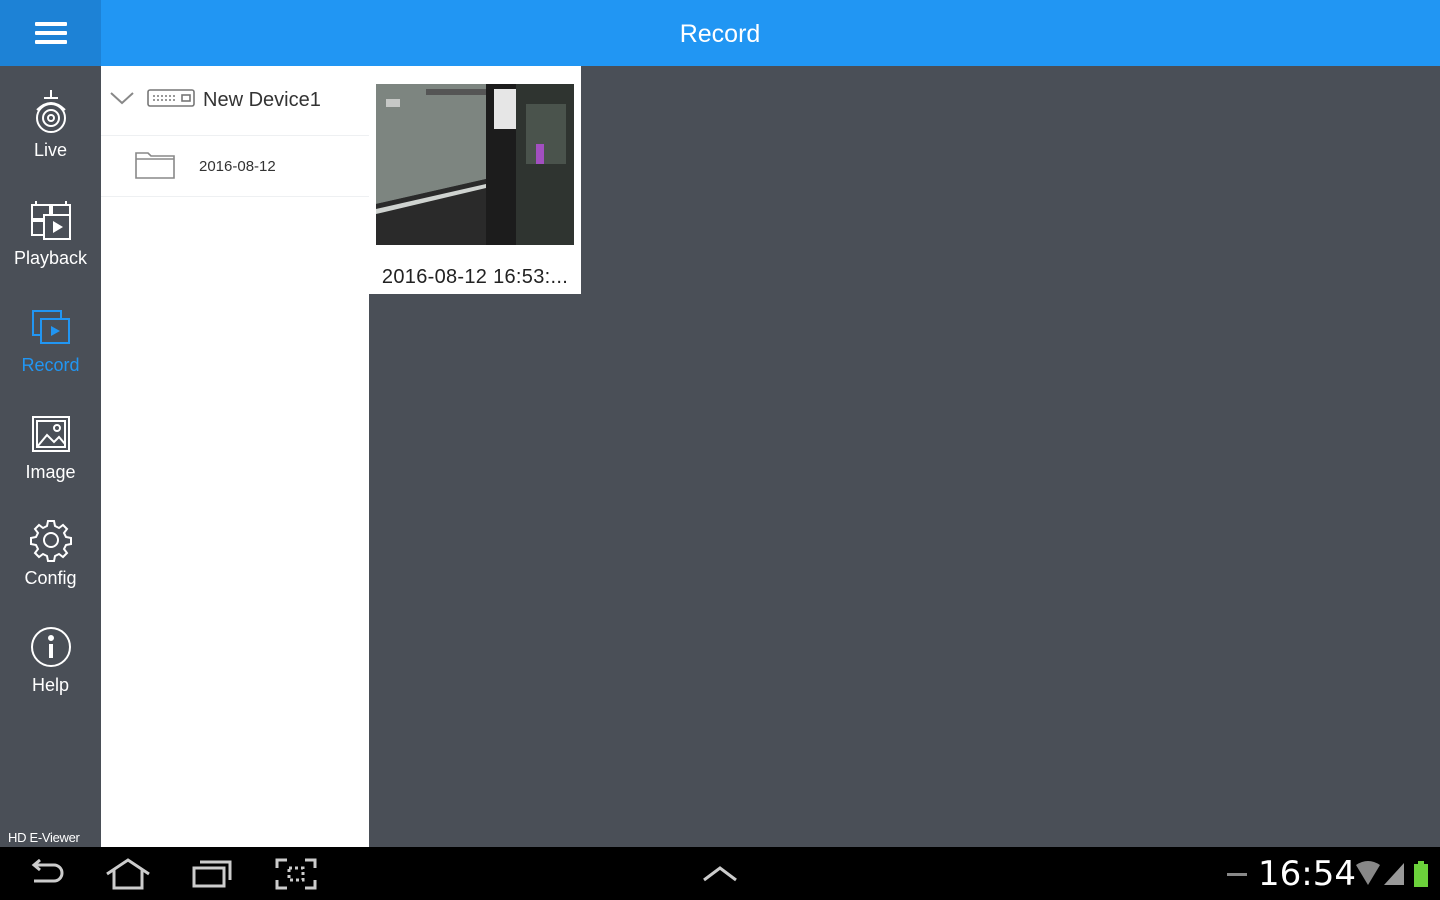  I want to click on device-row: New Device1, so click(235, 101).